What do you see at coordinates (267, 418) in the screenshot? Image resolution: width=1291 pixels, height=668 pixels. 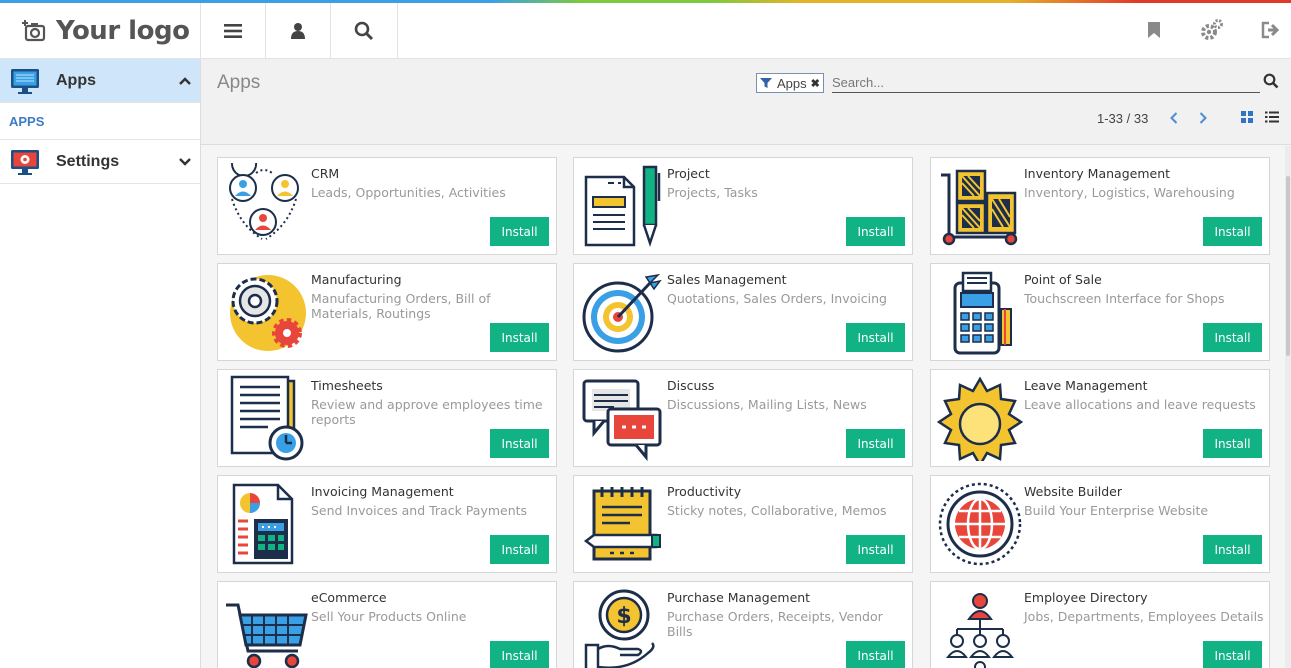 I see `timesheet-icon` at bounding box center [267, 418].